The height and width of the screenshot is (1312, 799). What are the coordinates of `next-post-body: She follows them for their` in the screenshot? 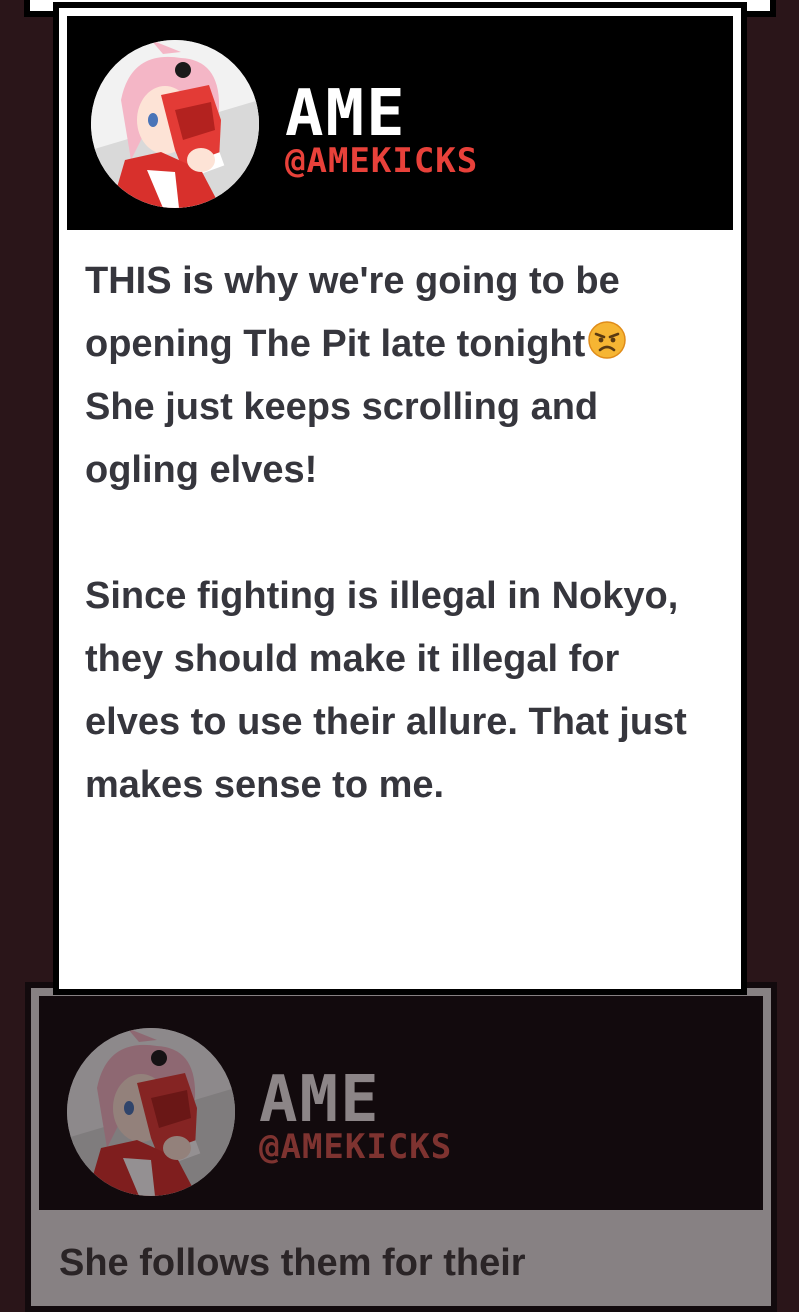 It's located at (404, 1263).